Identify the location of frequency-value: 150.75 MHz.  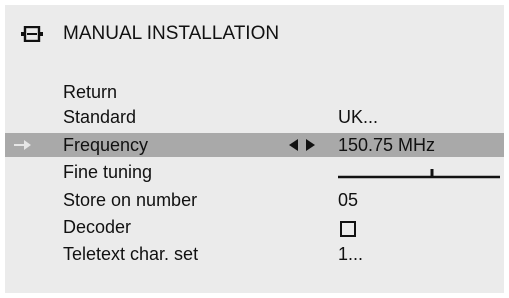
(387, 145).